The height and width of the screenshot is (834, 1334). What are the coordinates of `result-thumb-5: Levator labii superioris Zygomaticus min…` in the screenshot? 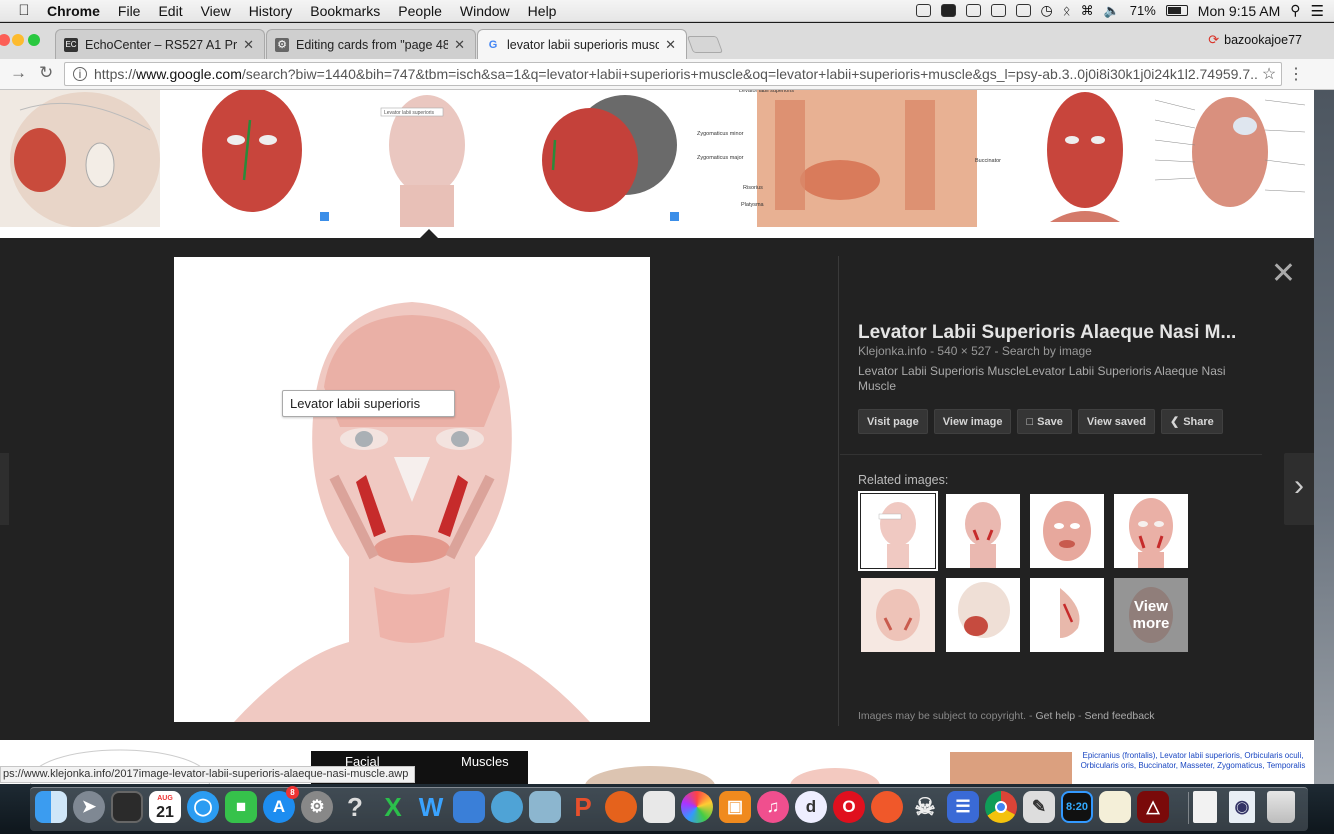 It's located at (862, 158).